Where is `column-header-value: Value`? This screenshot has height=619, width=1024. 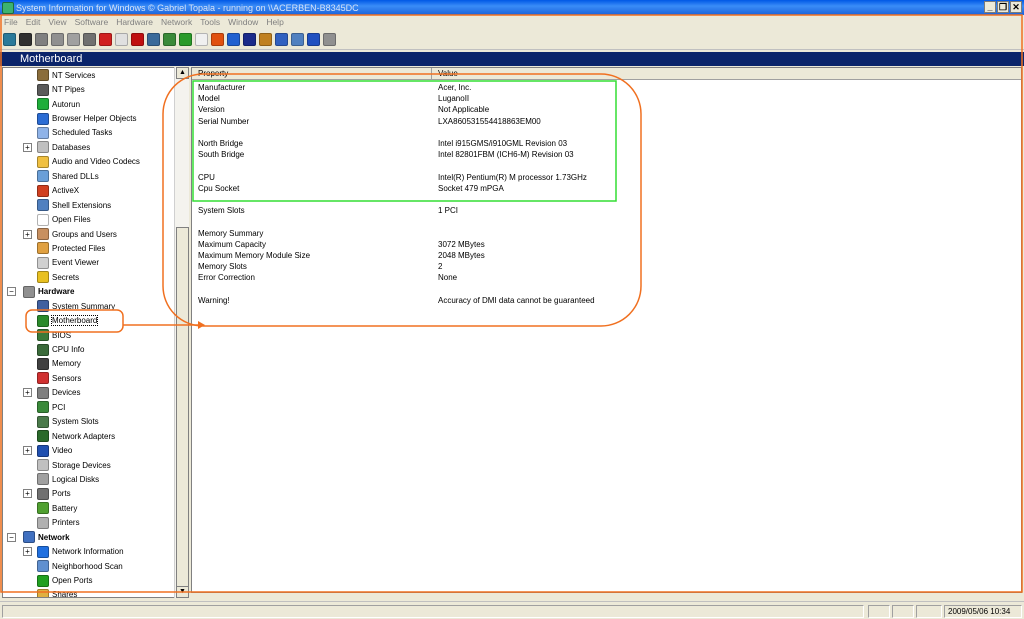
column-header-value: Value is located at coordinates (726, 73).